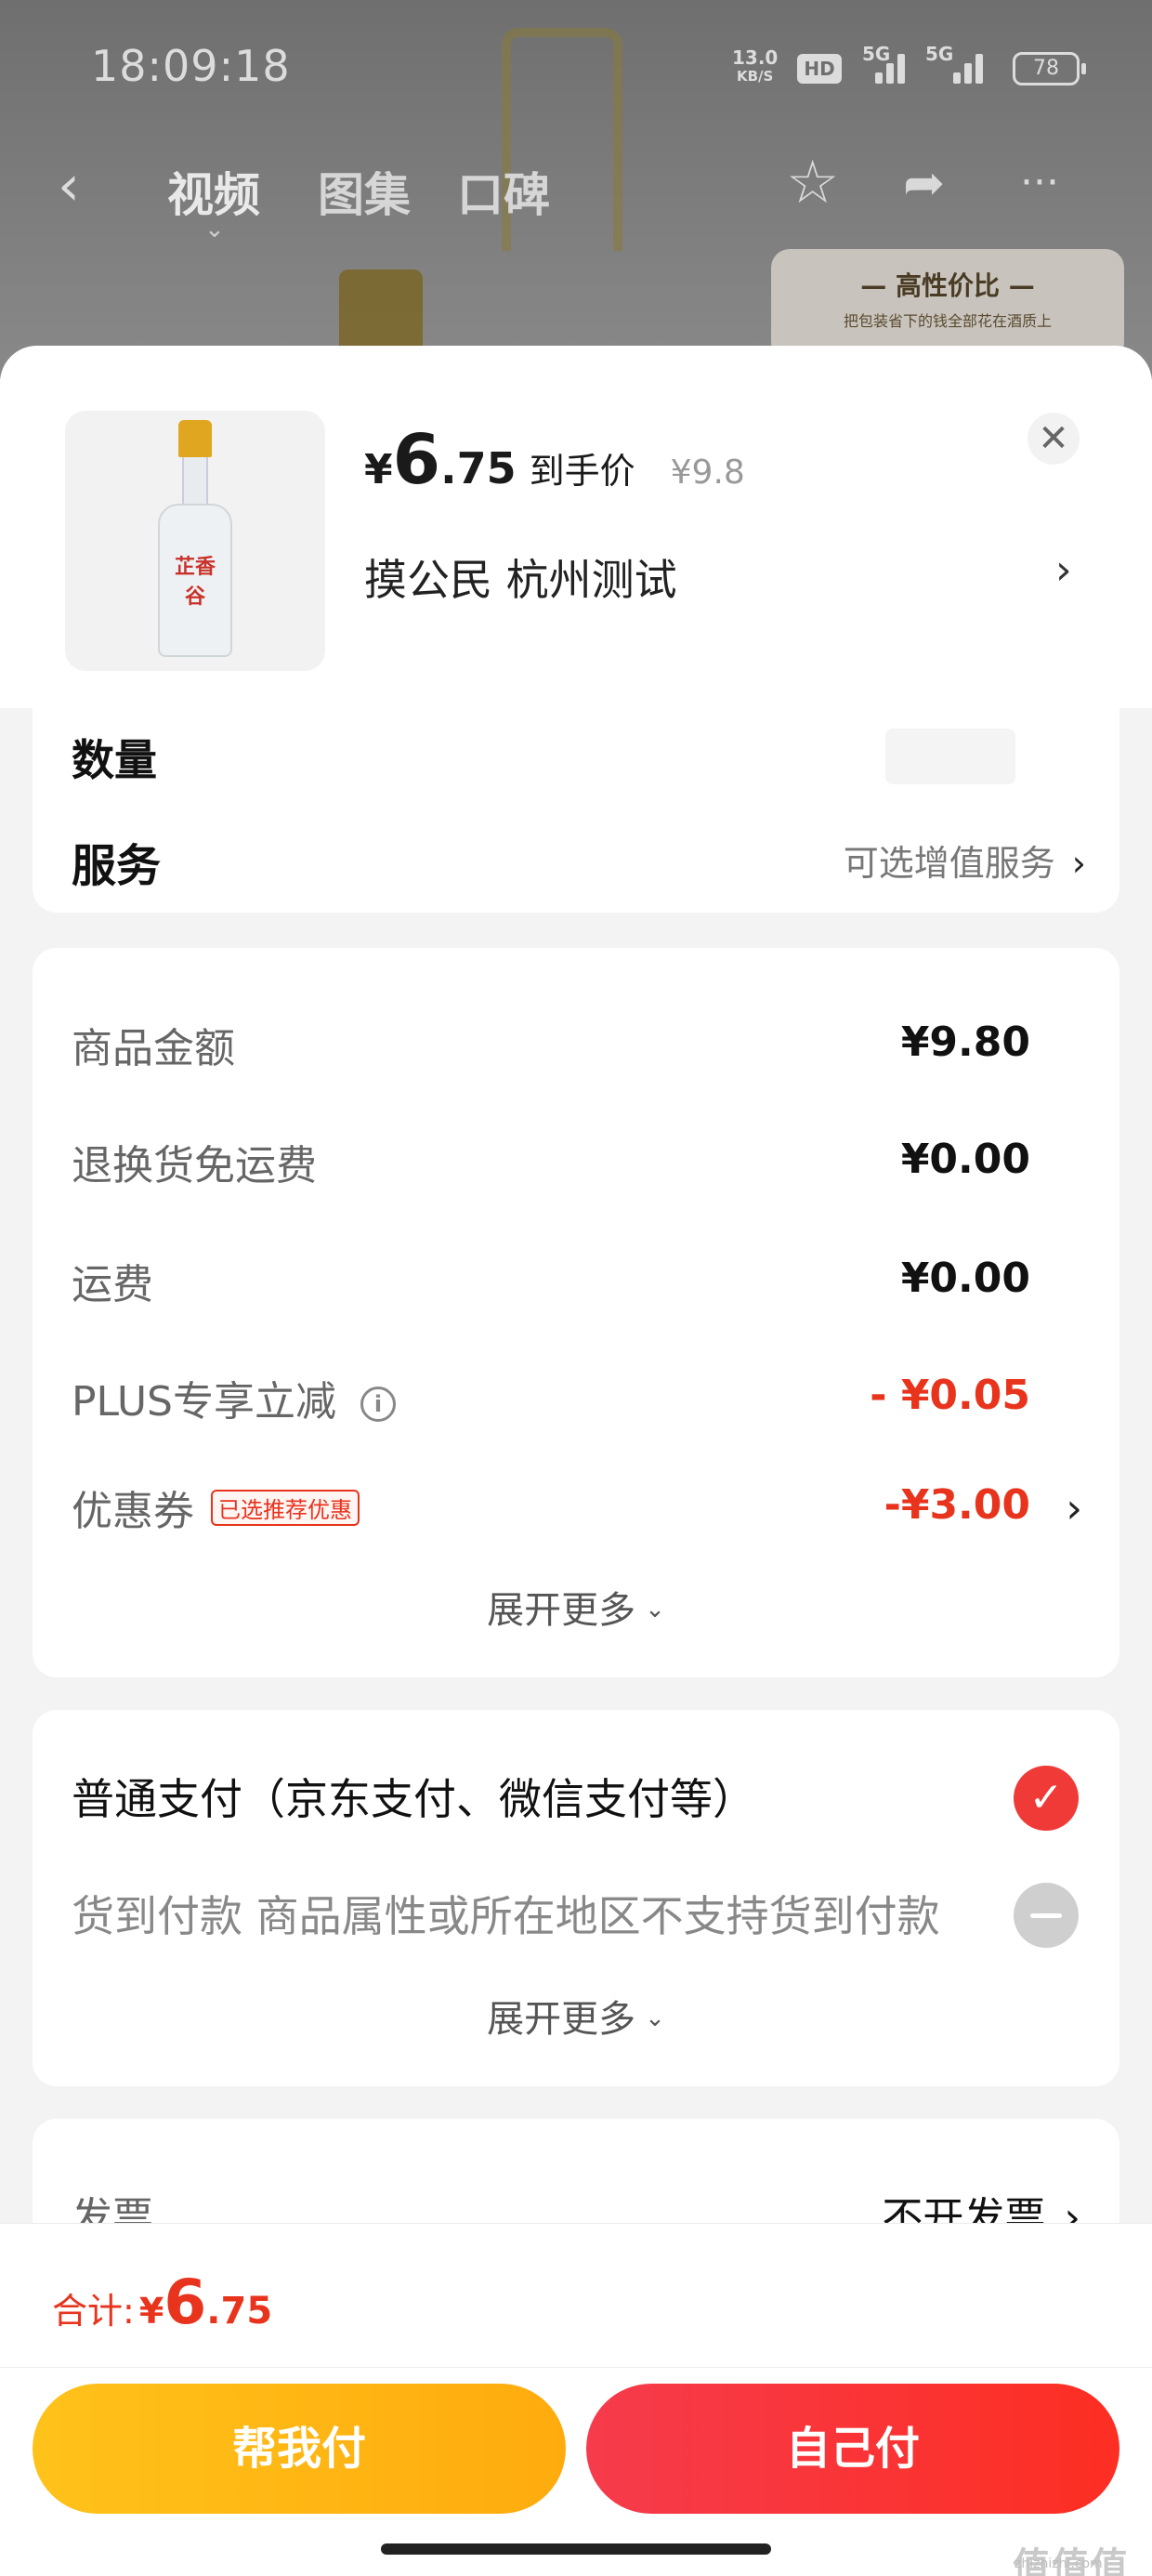 The width and height of the screenshot is (1152, 2576). Describe the element at coordinates (416, 460) in the screenshot. I see `price-integer: 6` at that location.